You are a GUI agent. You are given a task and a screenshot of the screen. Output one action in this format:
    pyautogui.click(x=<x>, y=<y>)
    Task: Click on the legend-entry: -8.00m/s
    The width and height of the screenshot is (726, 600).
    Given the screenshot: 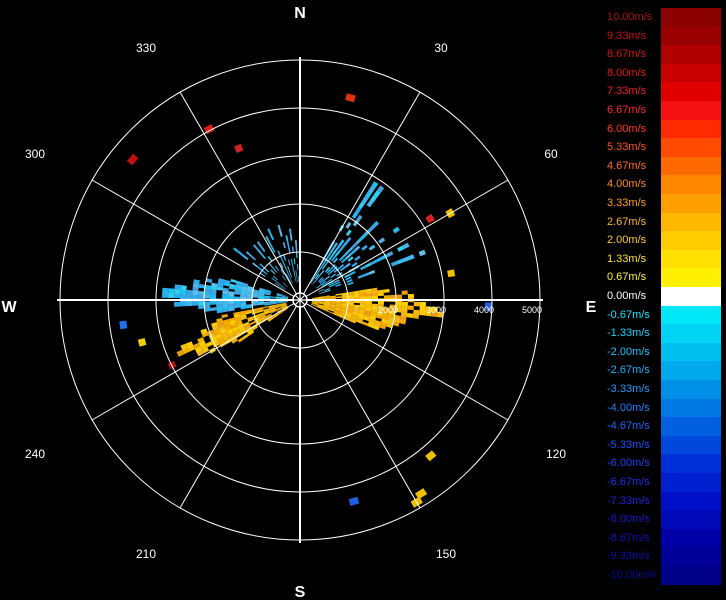 What is the action you would take?
    pyautogui.click(x=665, y=519)
    